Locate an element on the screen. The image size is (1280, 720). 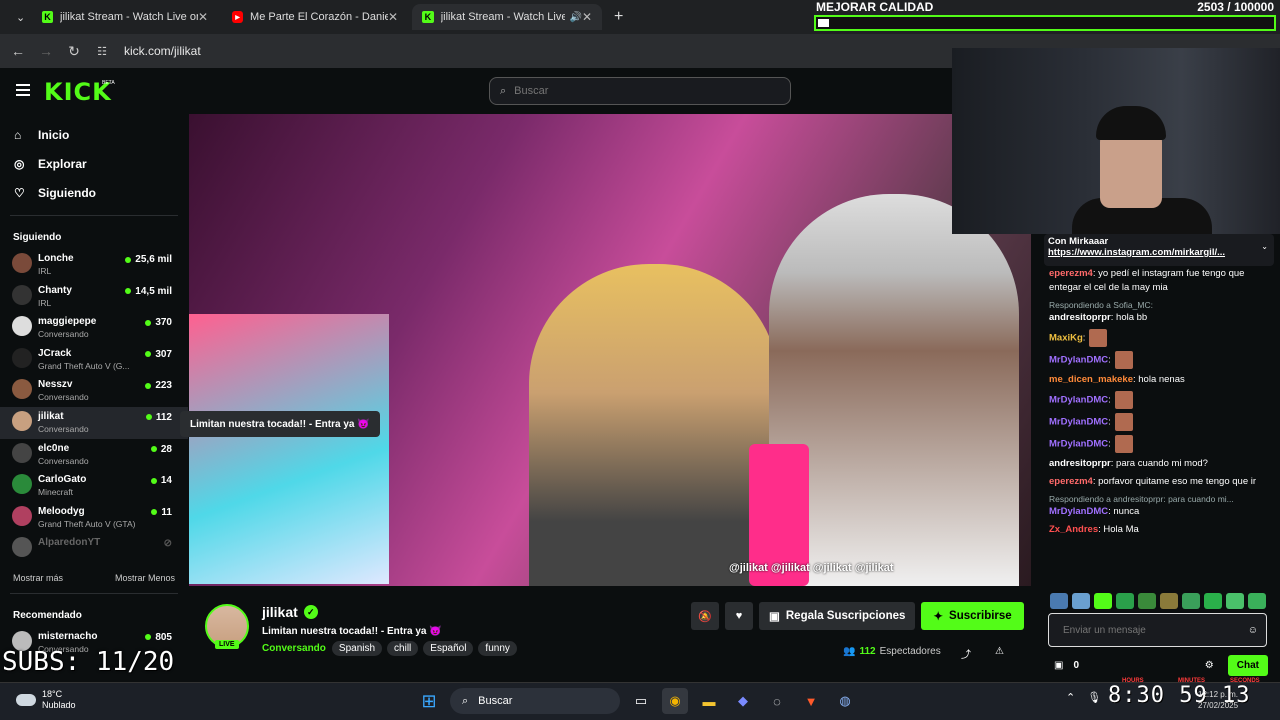
chat-username: Zx_Andres is located at coordinates (1073, 529).